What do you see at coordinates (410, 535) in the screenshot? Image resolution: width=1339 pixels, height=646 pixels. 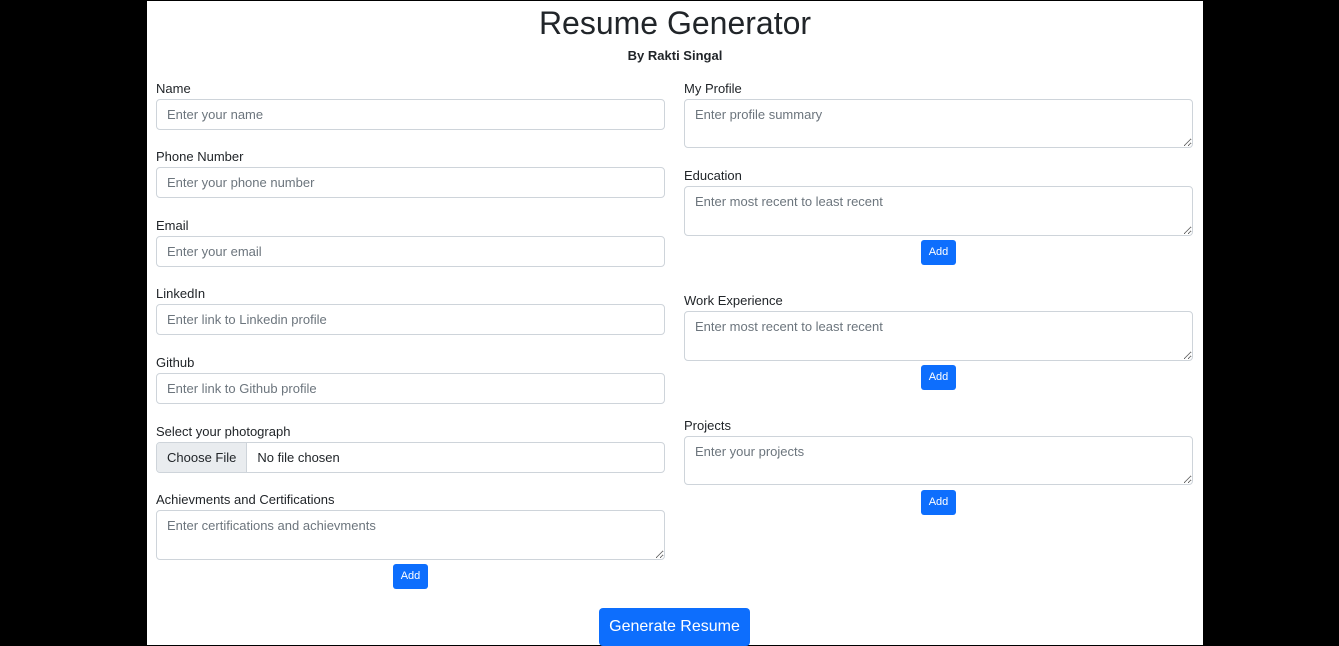 I see `achievements-textarea` at bounding box center [410, 535].